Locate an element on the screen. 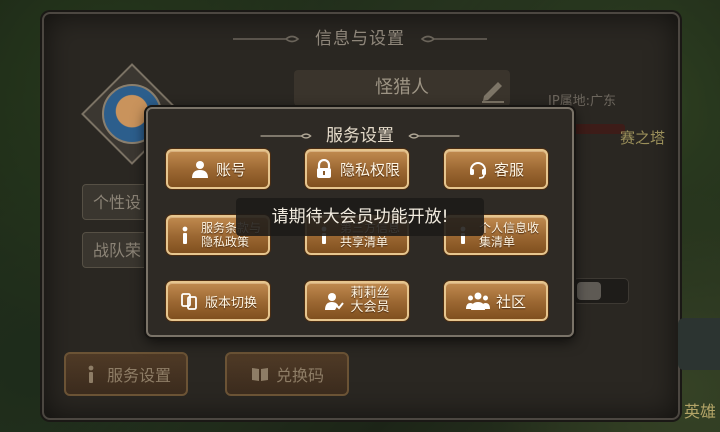 The image size is (720, 432). switch-icon is located at coordinates (189, 301).